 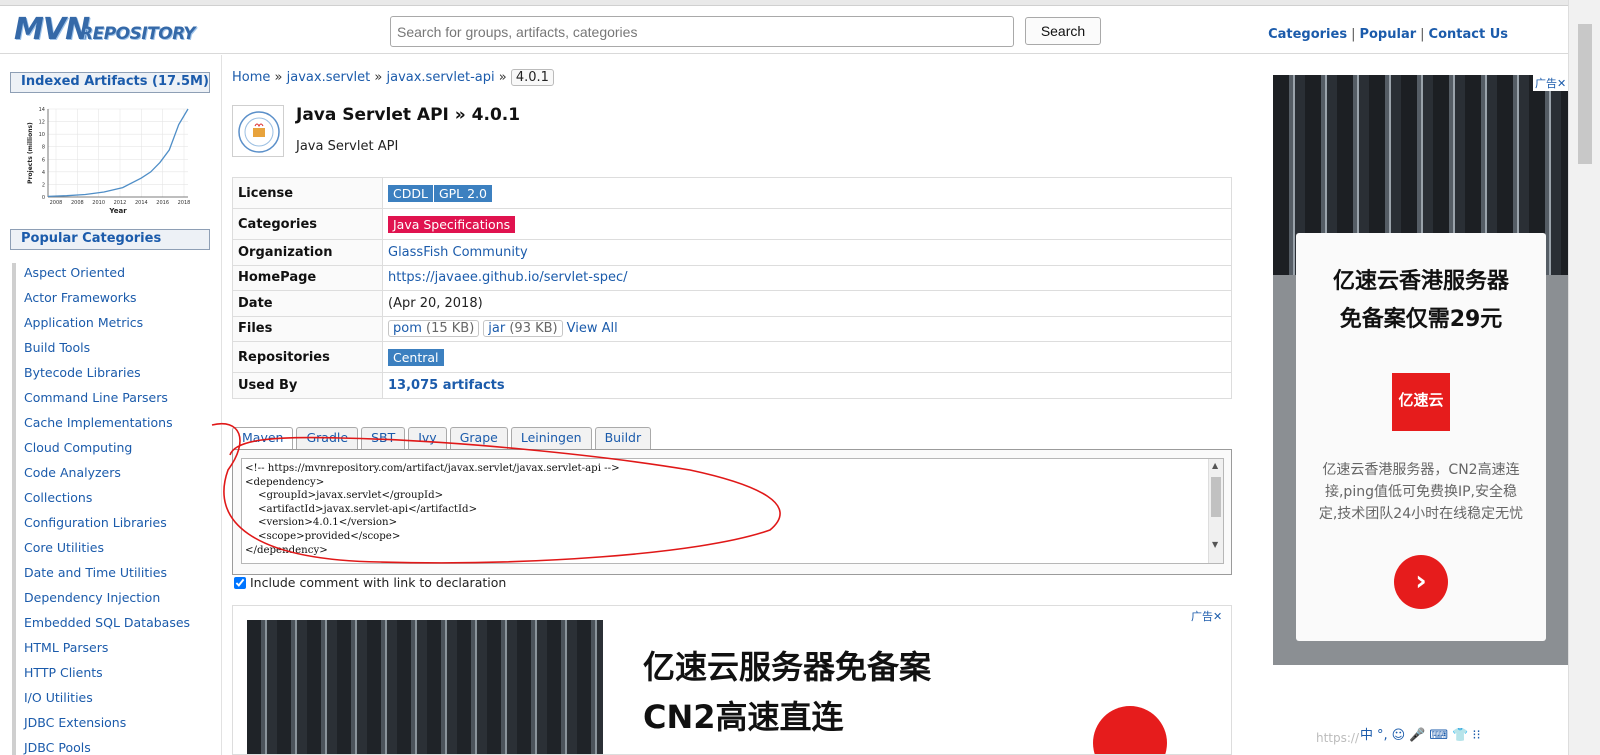 I want to click on files-value: pom (15 KB) jar (93 KB) View All, so click(x=807, y=328).